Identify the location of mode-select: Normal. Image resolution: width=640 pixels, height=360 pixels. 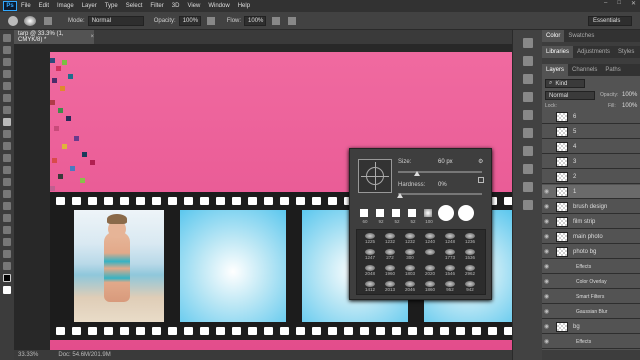
(115, 20).